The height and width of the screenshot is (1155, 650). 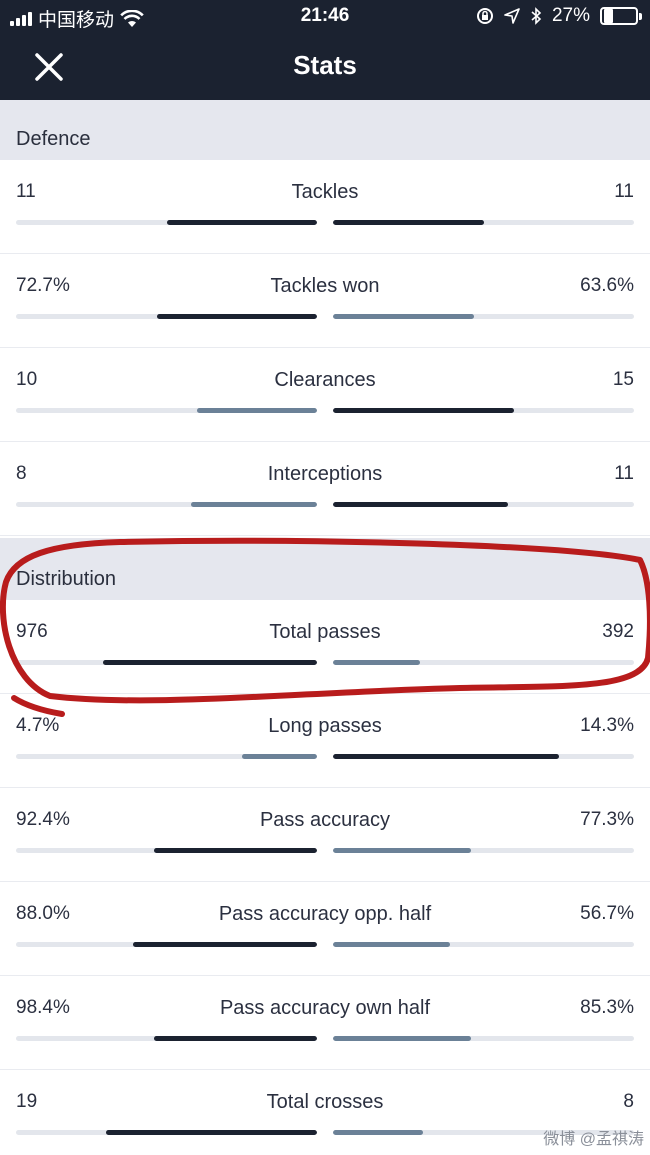 I want to click on status-right: 27%, so click(x=559, y=16).